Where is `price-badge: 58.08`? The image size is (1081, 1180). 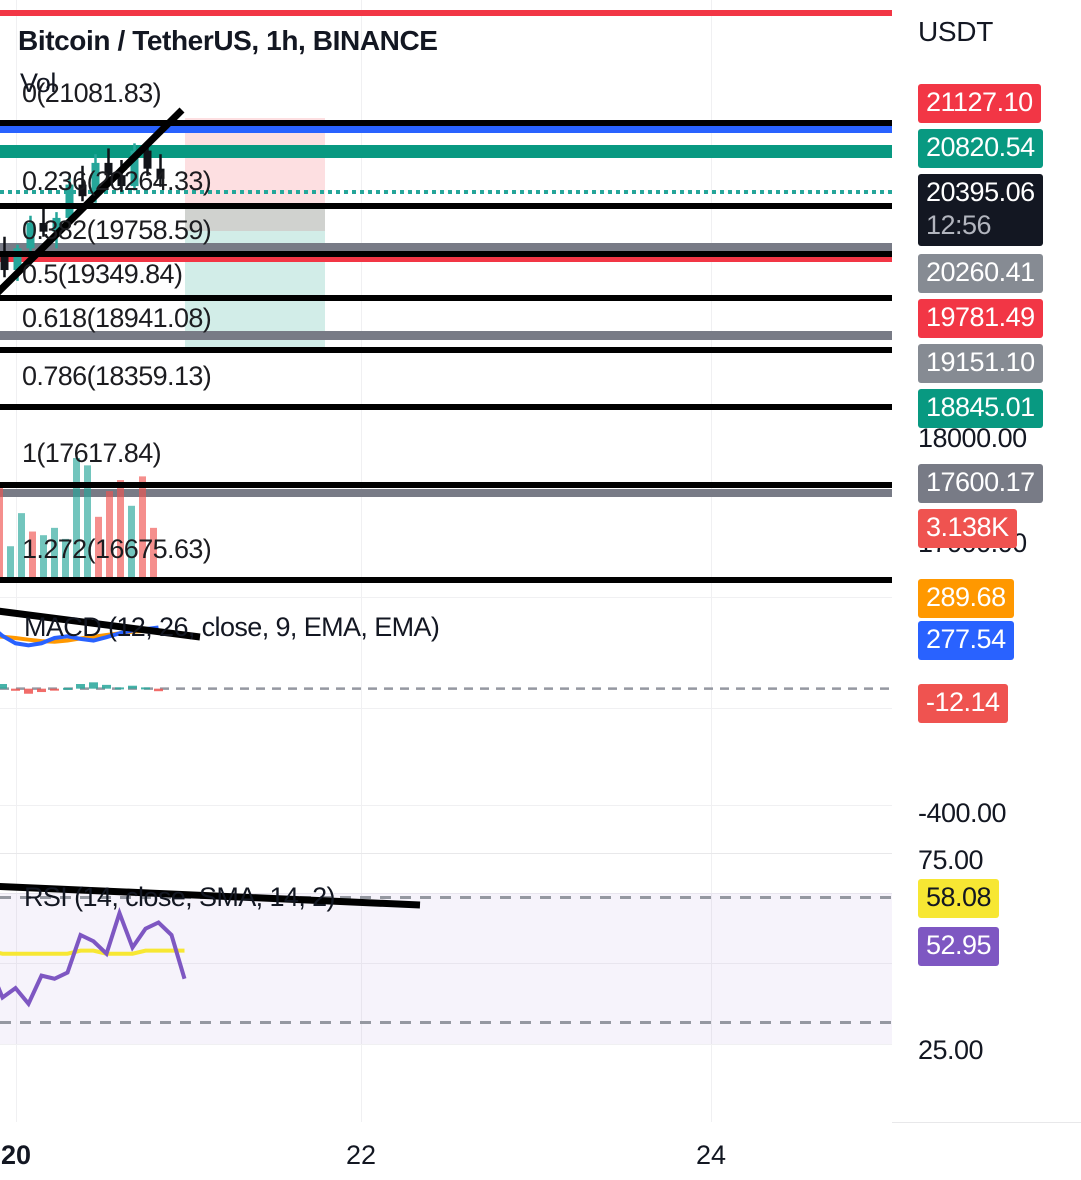
price-badge: 58.08 is located at coordinates (959, 898).